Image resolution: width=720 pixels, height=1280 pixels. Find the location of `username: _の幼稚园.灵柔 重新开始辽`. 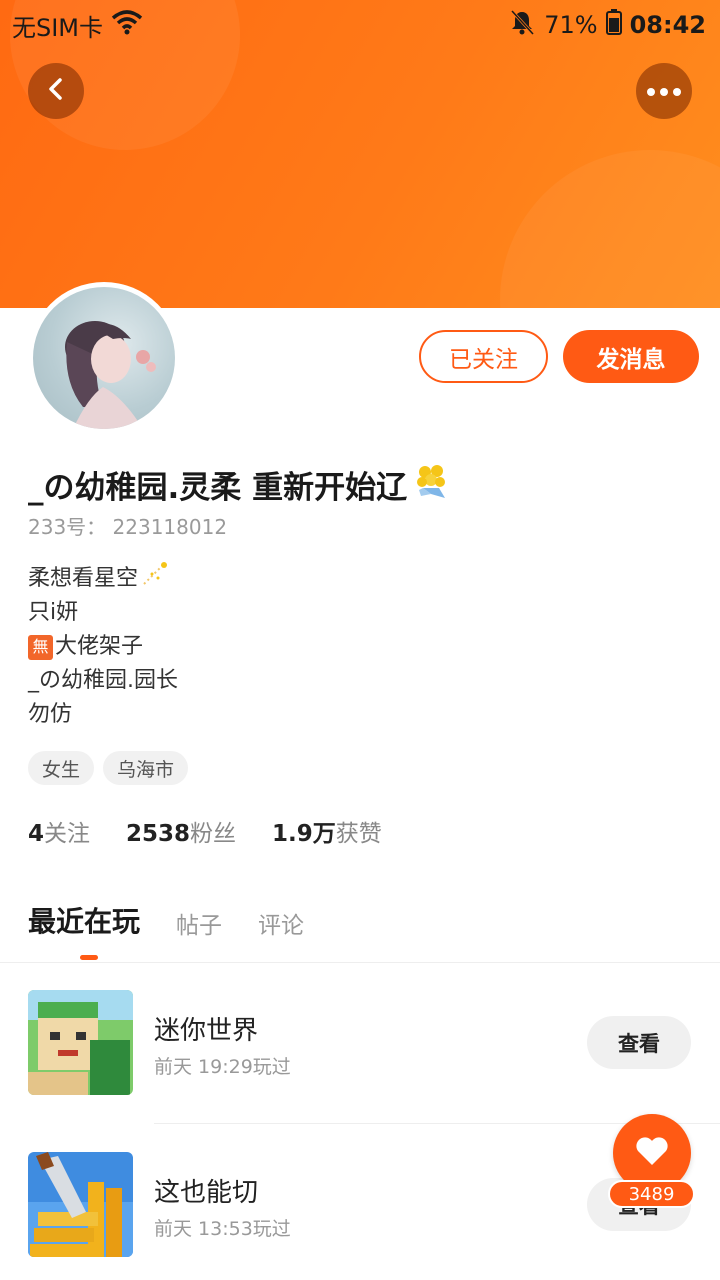

username: _の幼稚园.灵柔 重新开始辽 is located at coordinates (239, 484).